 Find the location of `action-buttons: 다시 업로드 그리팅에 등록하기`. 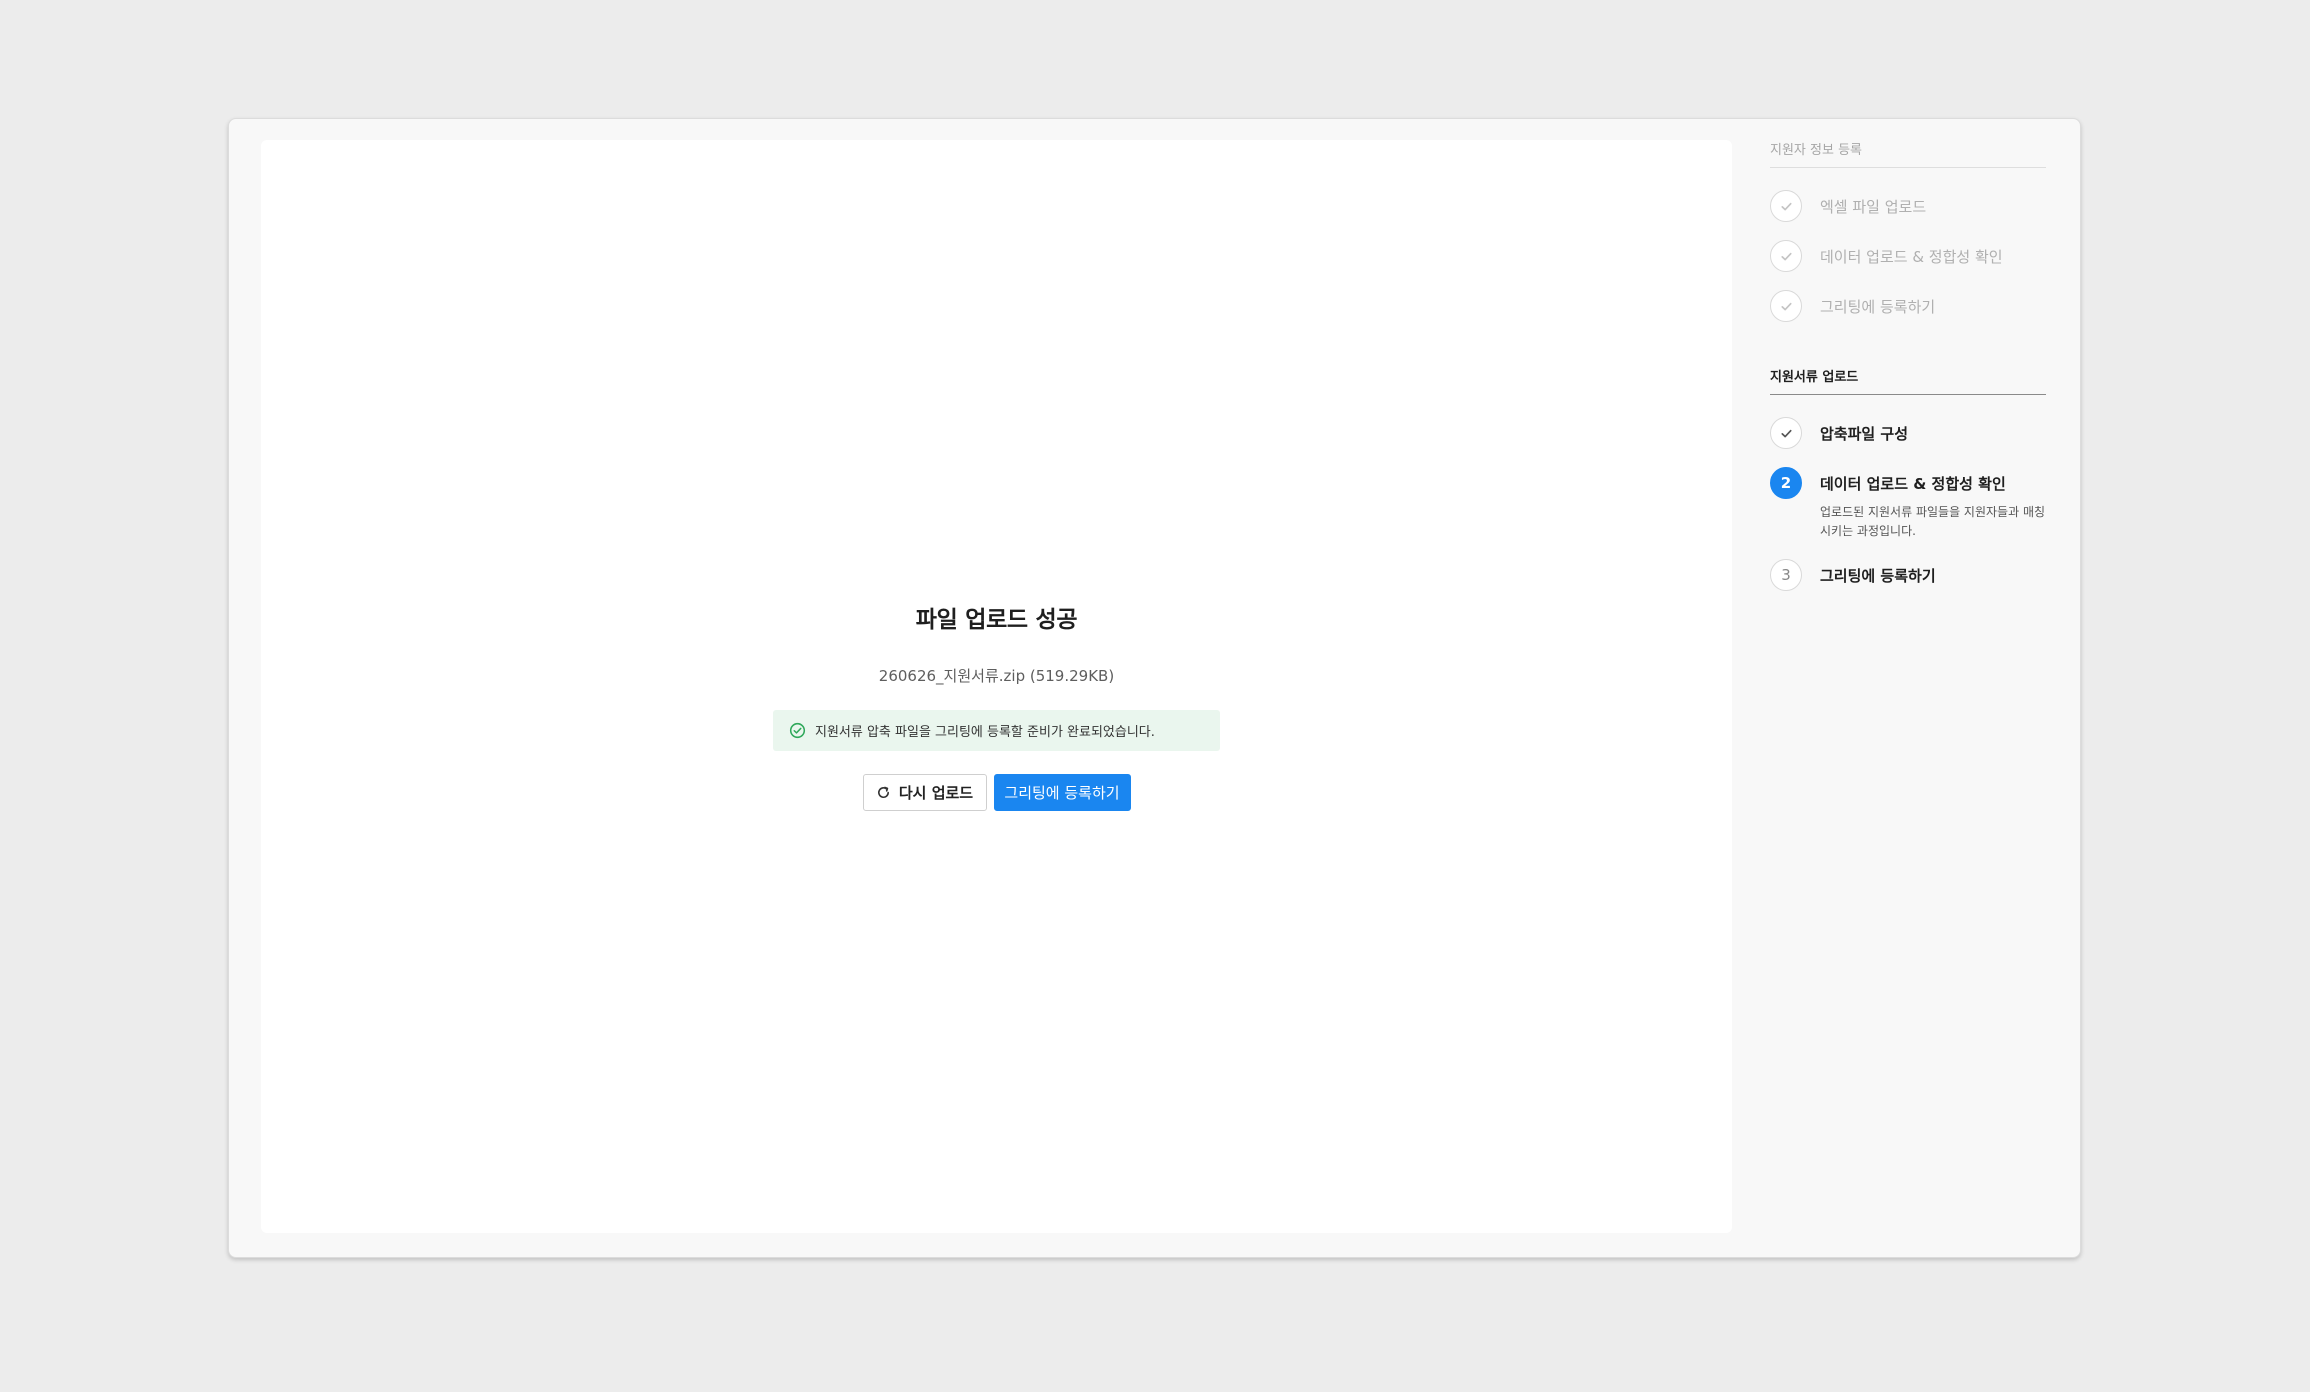

action-buttons: 다시 업로드 그리팅에 등록하기 is located at coordinates (996, 792).